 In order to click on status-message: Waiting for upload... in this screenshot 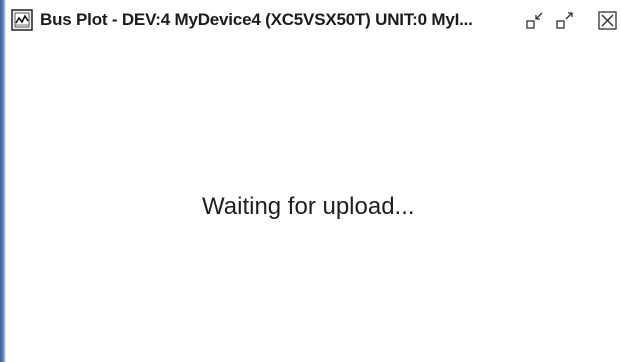, I will do `click(308, 206)`.